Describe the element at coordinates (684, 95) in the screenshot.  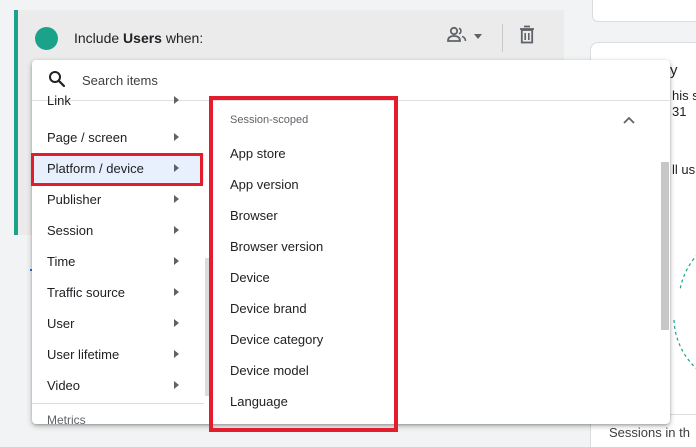
I see `summary-text-fragment-1: his s` at that location.